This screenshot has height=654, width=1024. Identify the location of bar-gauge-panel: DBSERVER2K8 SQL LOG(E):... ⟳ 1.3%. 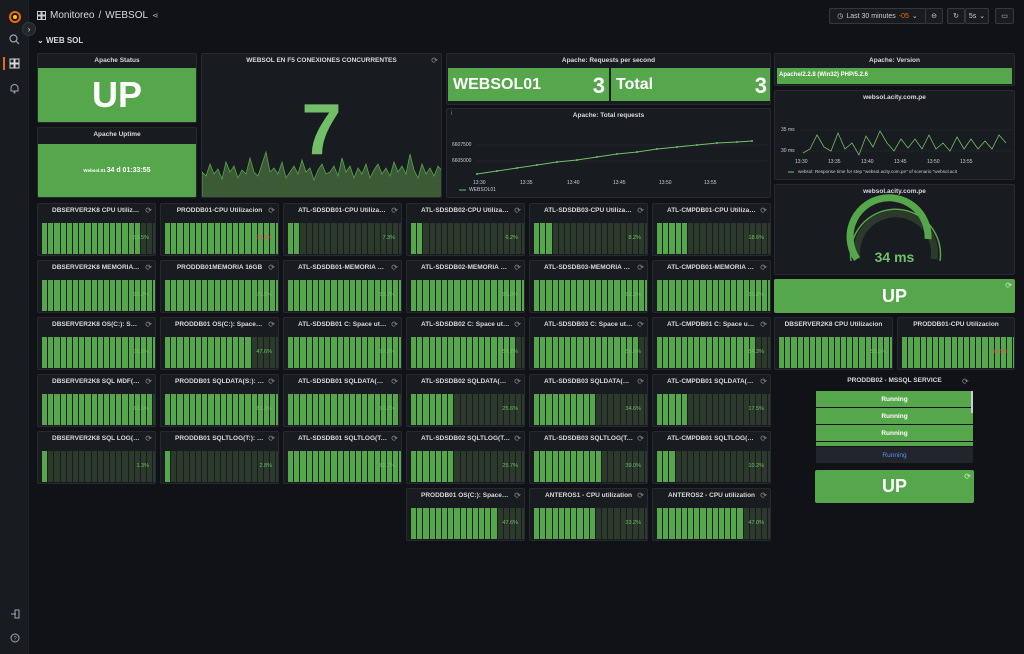
(96, 457).